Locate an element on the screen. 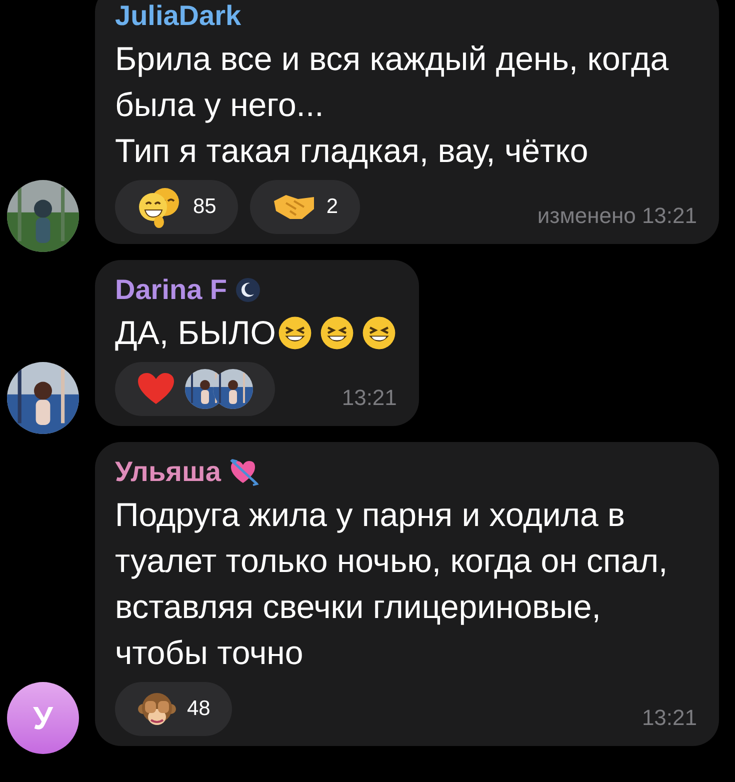 Image resolution: width=735 pixels, height=782 pixels. message-text: Брила все и вся каждый день, когда была у него... Тип я такая гладкая, вау, чётко is located at coordinates (392, 105).